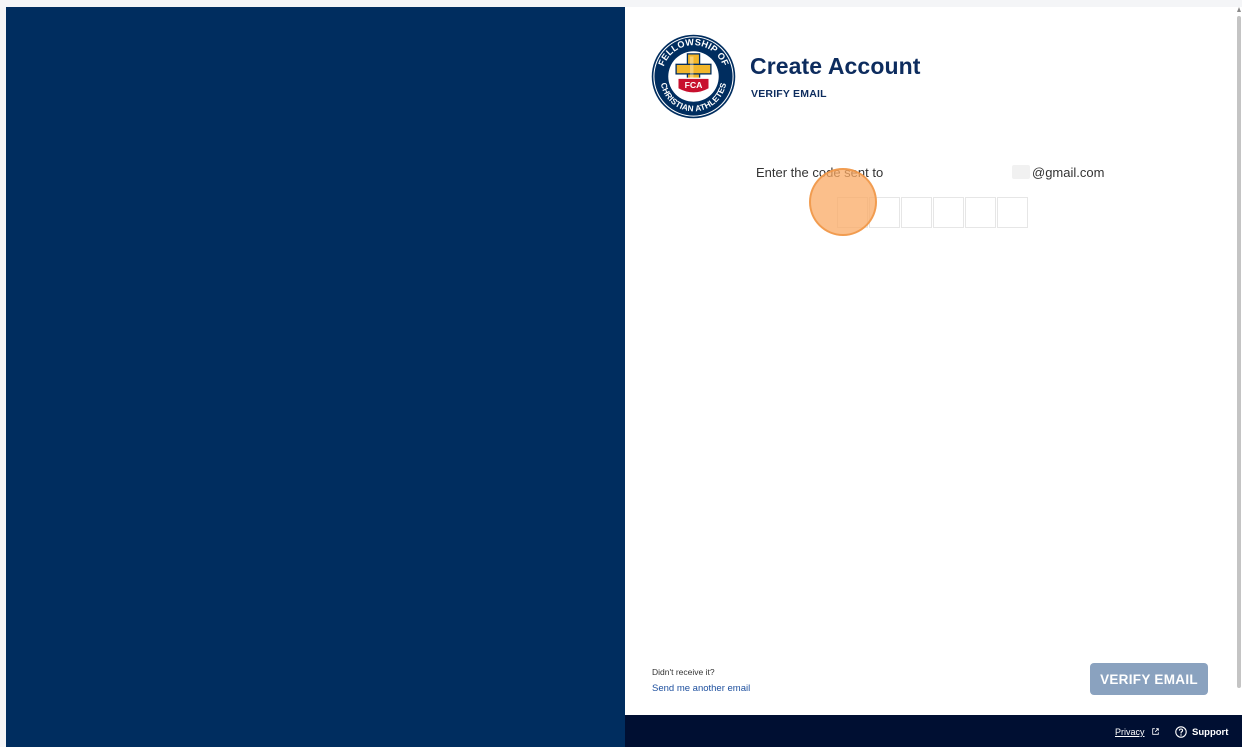 The width and height of the screenshot is (1242, 747). What do you see at coordinates (701, 688) in the screenshot?
I see `resend-email-link: Send me another email` at bounding box center [701, 688].